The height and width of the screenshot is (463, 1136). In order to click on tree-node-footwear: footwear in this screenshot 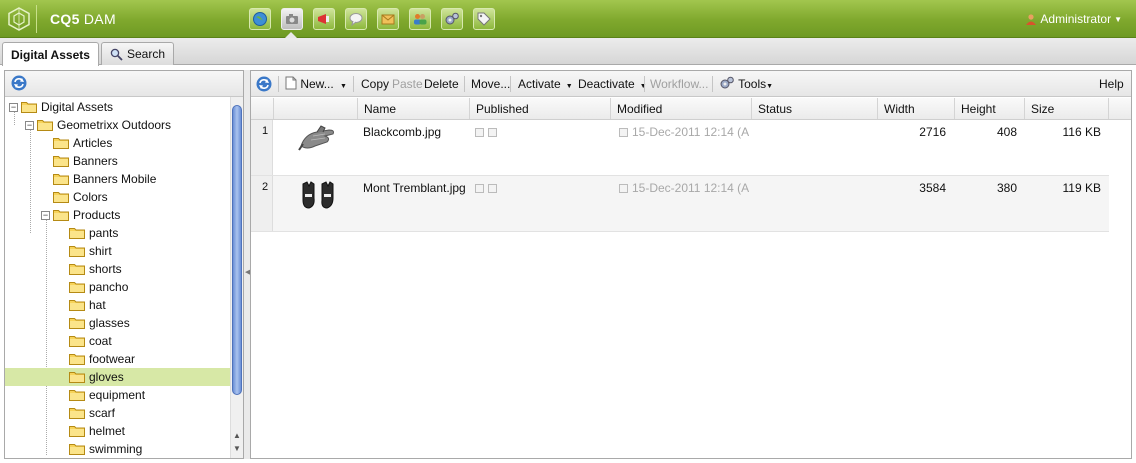, I will do `click(118, 359)`.